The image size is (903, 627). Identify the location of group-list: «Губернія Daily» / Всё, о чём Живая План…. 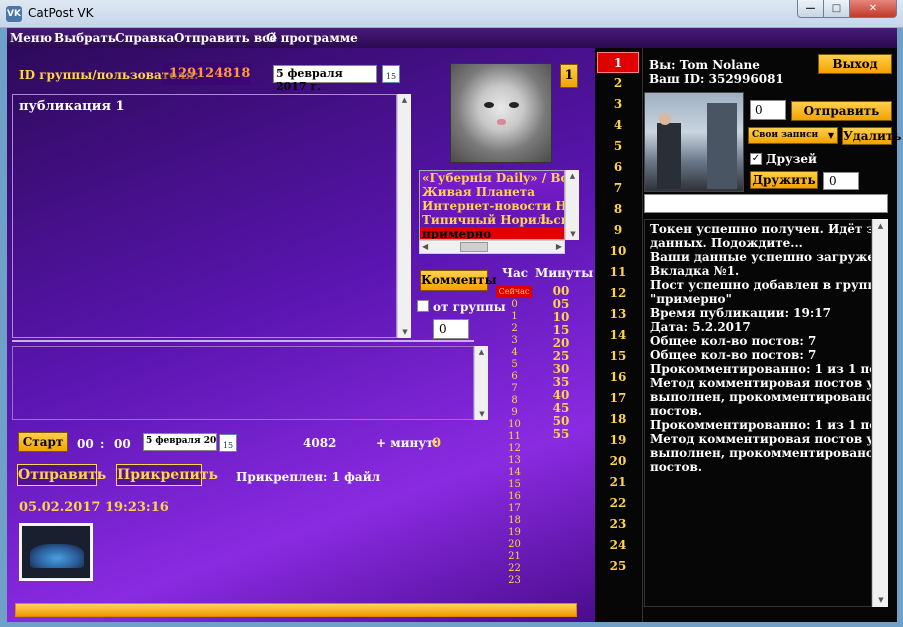
(492, 205).